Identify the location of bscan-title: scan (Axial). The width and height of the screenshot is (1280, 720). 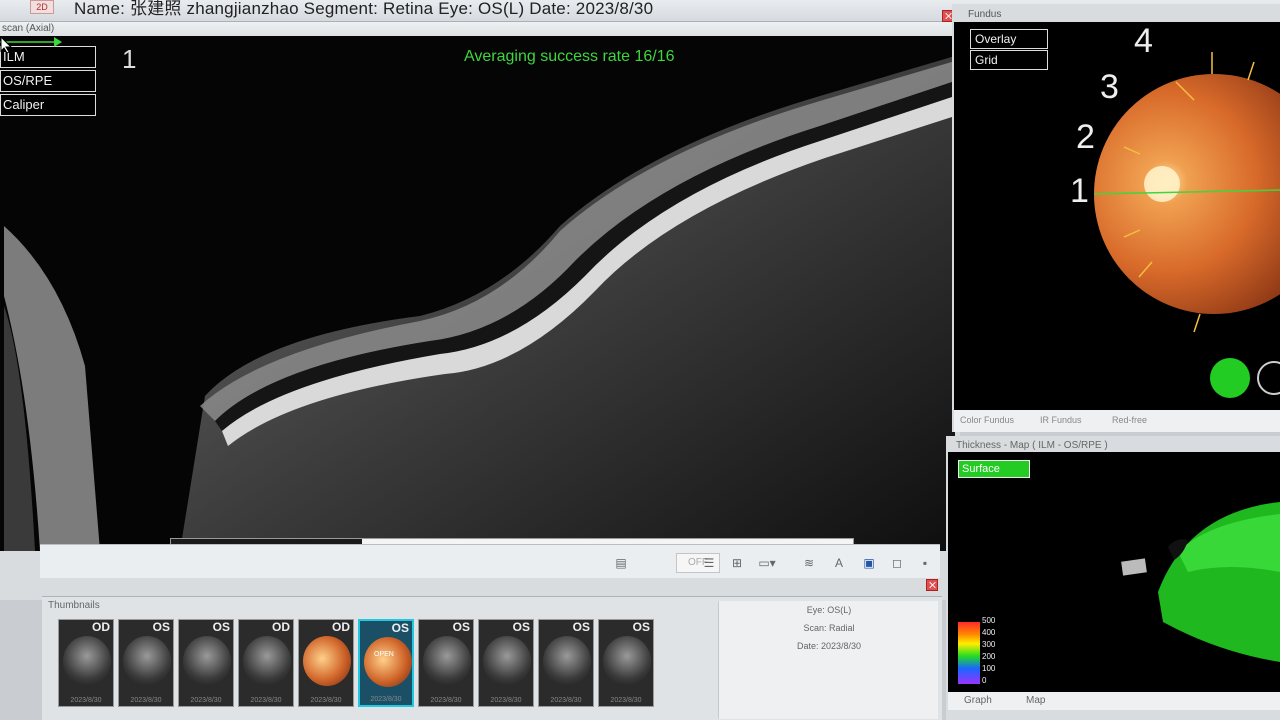
(28, 28).